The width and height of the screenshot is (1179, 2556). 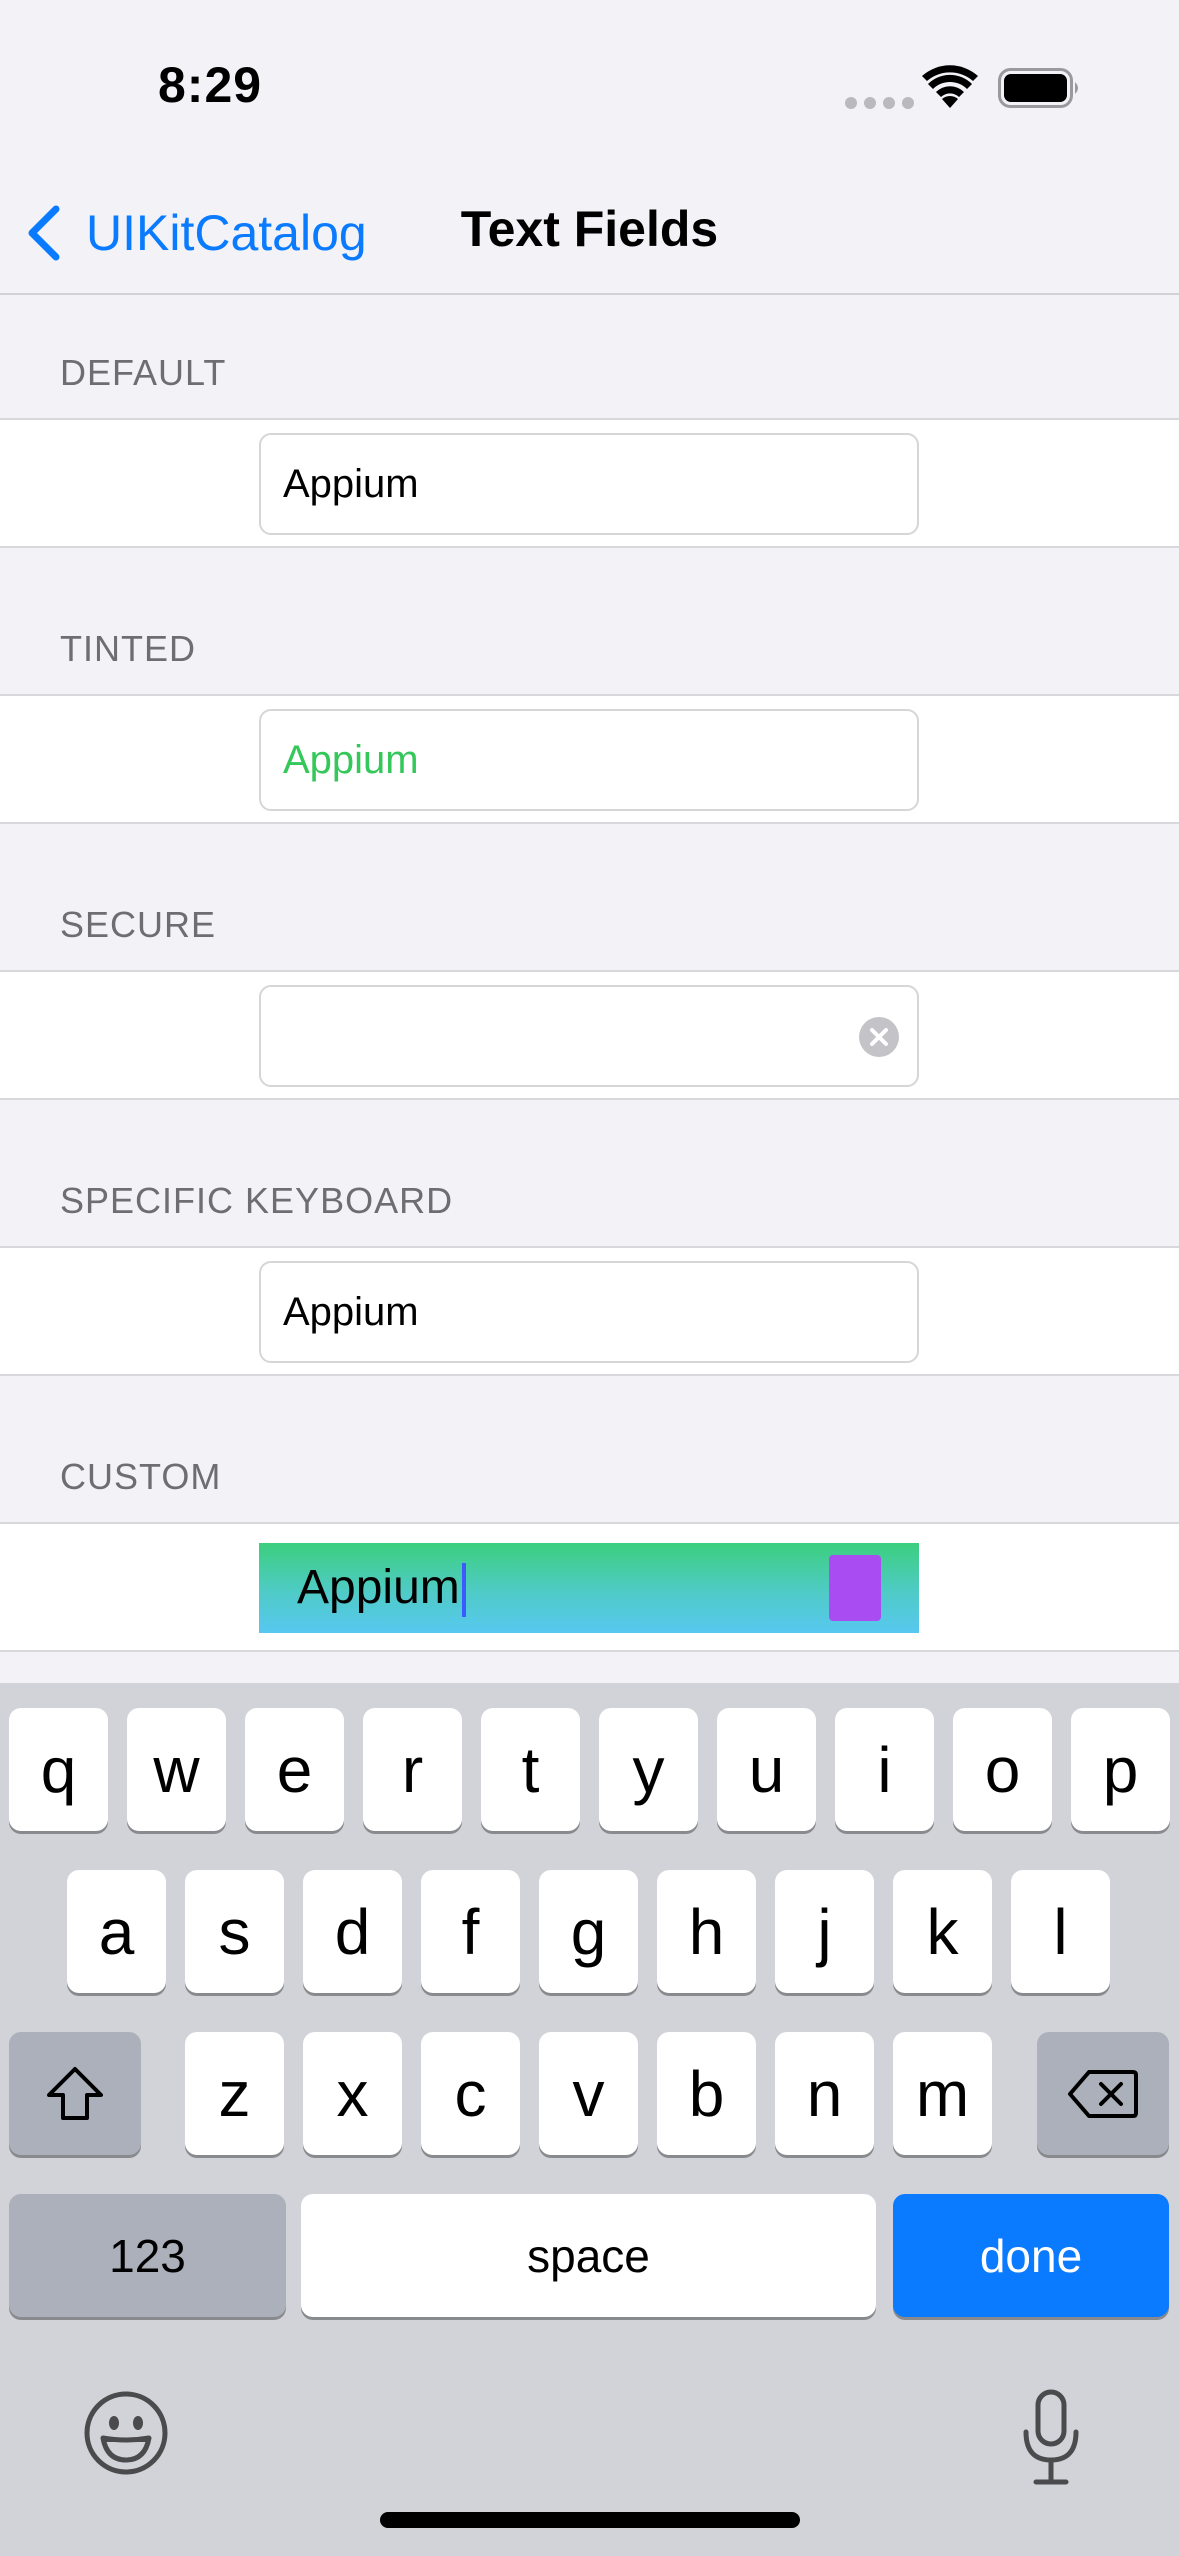 What do you see at coordinates (588, 2093) in the screenshot?
I see `key-v: v` at bounding box center [588, 2093].